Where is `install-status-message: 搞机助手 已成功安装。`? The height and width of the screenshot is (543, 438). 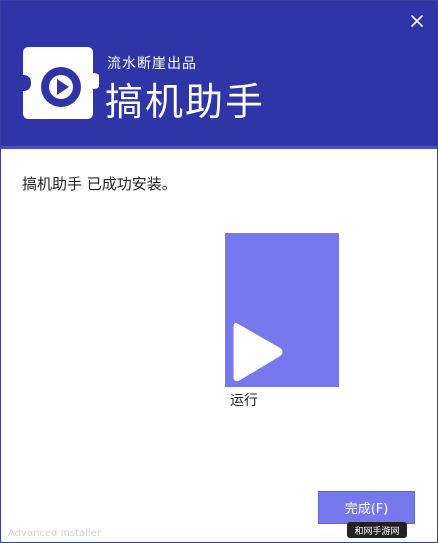 install-status-message: 搞机助手 已成功安装。 is located at coordinates (99, 184).